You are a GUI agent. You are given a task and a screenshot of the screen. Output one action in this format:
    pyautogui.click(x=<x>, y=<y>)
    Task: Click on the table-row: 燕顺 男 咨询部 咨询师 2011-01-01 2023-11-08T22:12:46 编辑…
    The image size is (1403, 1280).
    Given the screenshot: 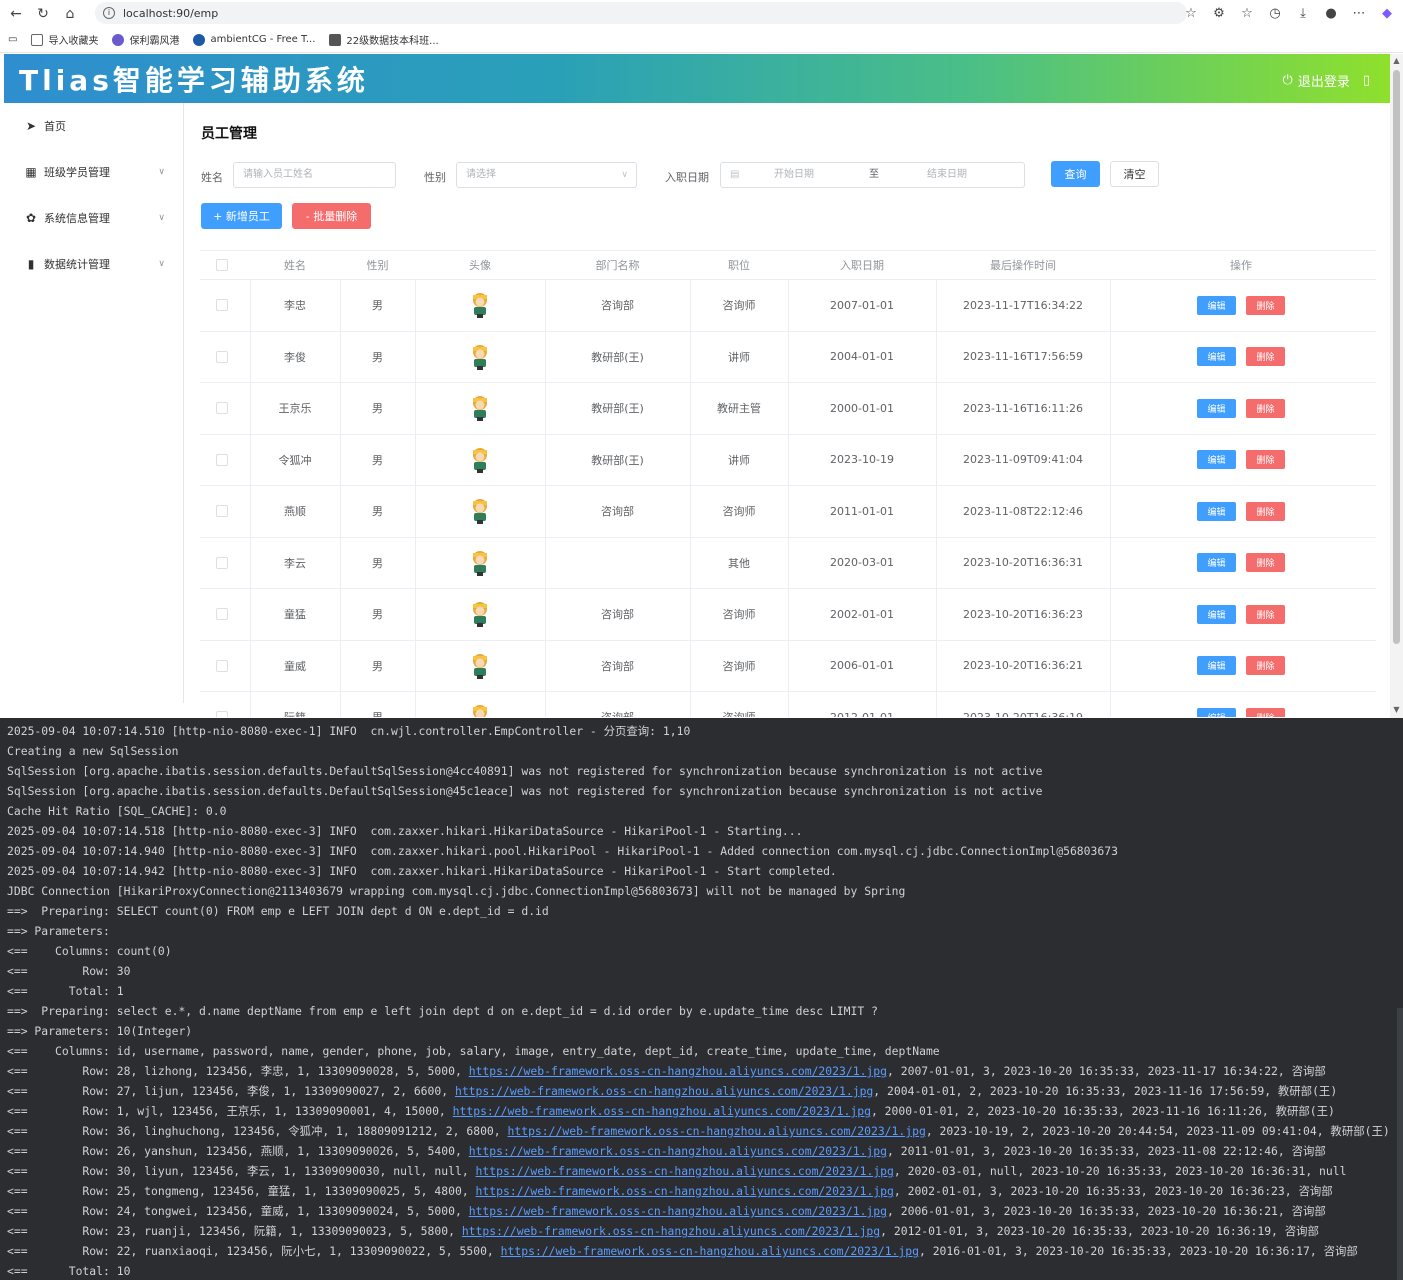 What is the action you would take?
    pyautogui.click(x=788, y=512)
    